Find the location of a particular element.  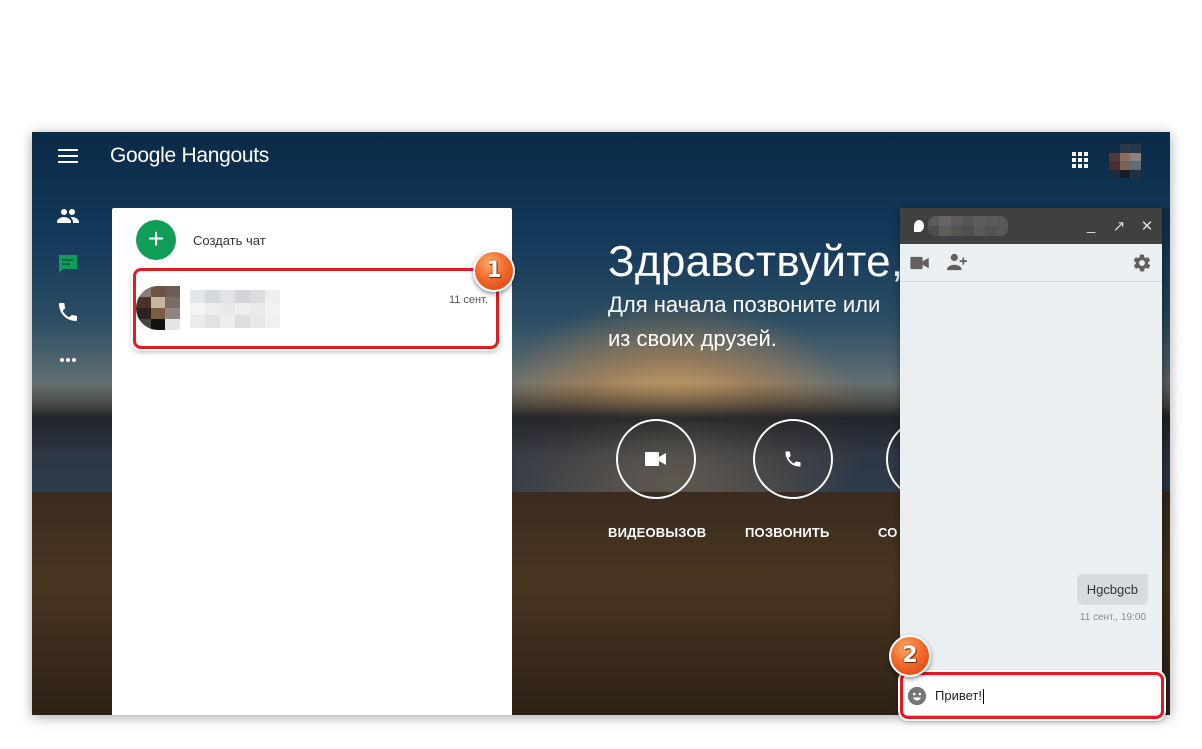

new-chat-label: Создать чат is located at coordinates (229, 240).